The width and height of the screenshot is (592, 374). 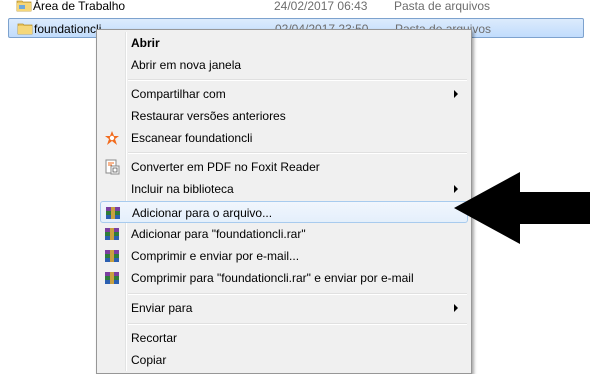 I want to click on big-arrow-icon, so click(x=522, y=208).